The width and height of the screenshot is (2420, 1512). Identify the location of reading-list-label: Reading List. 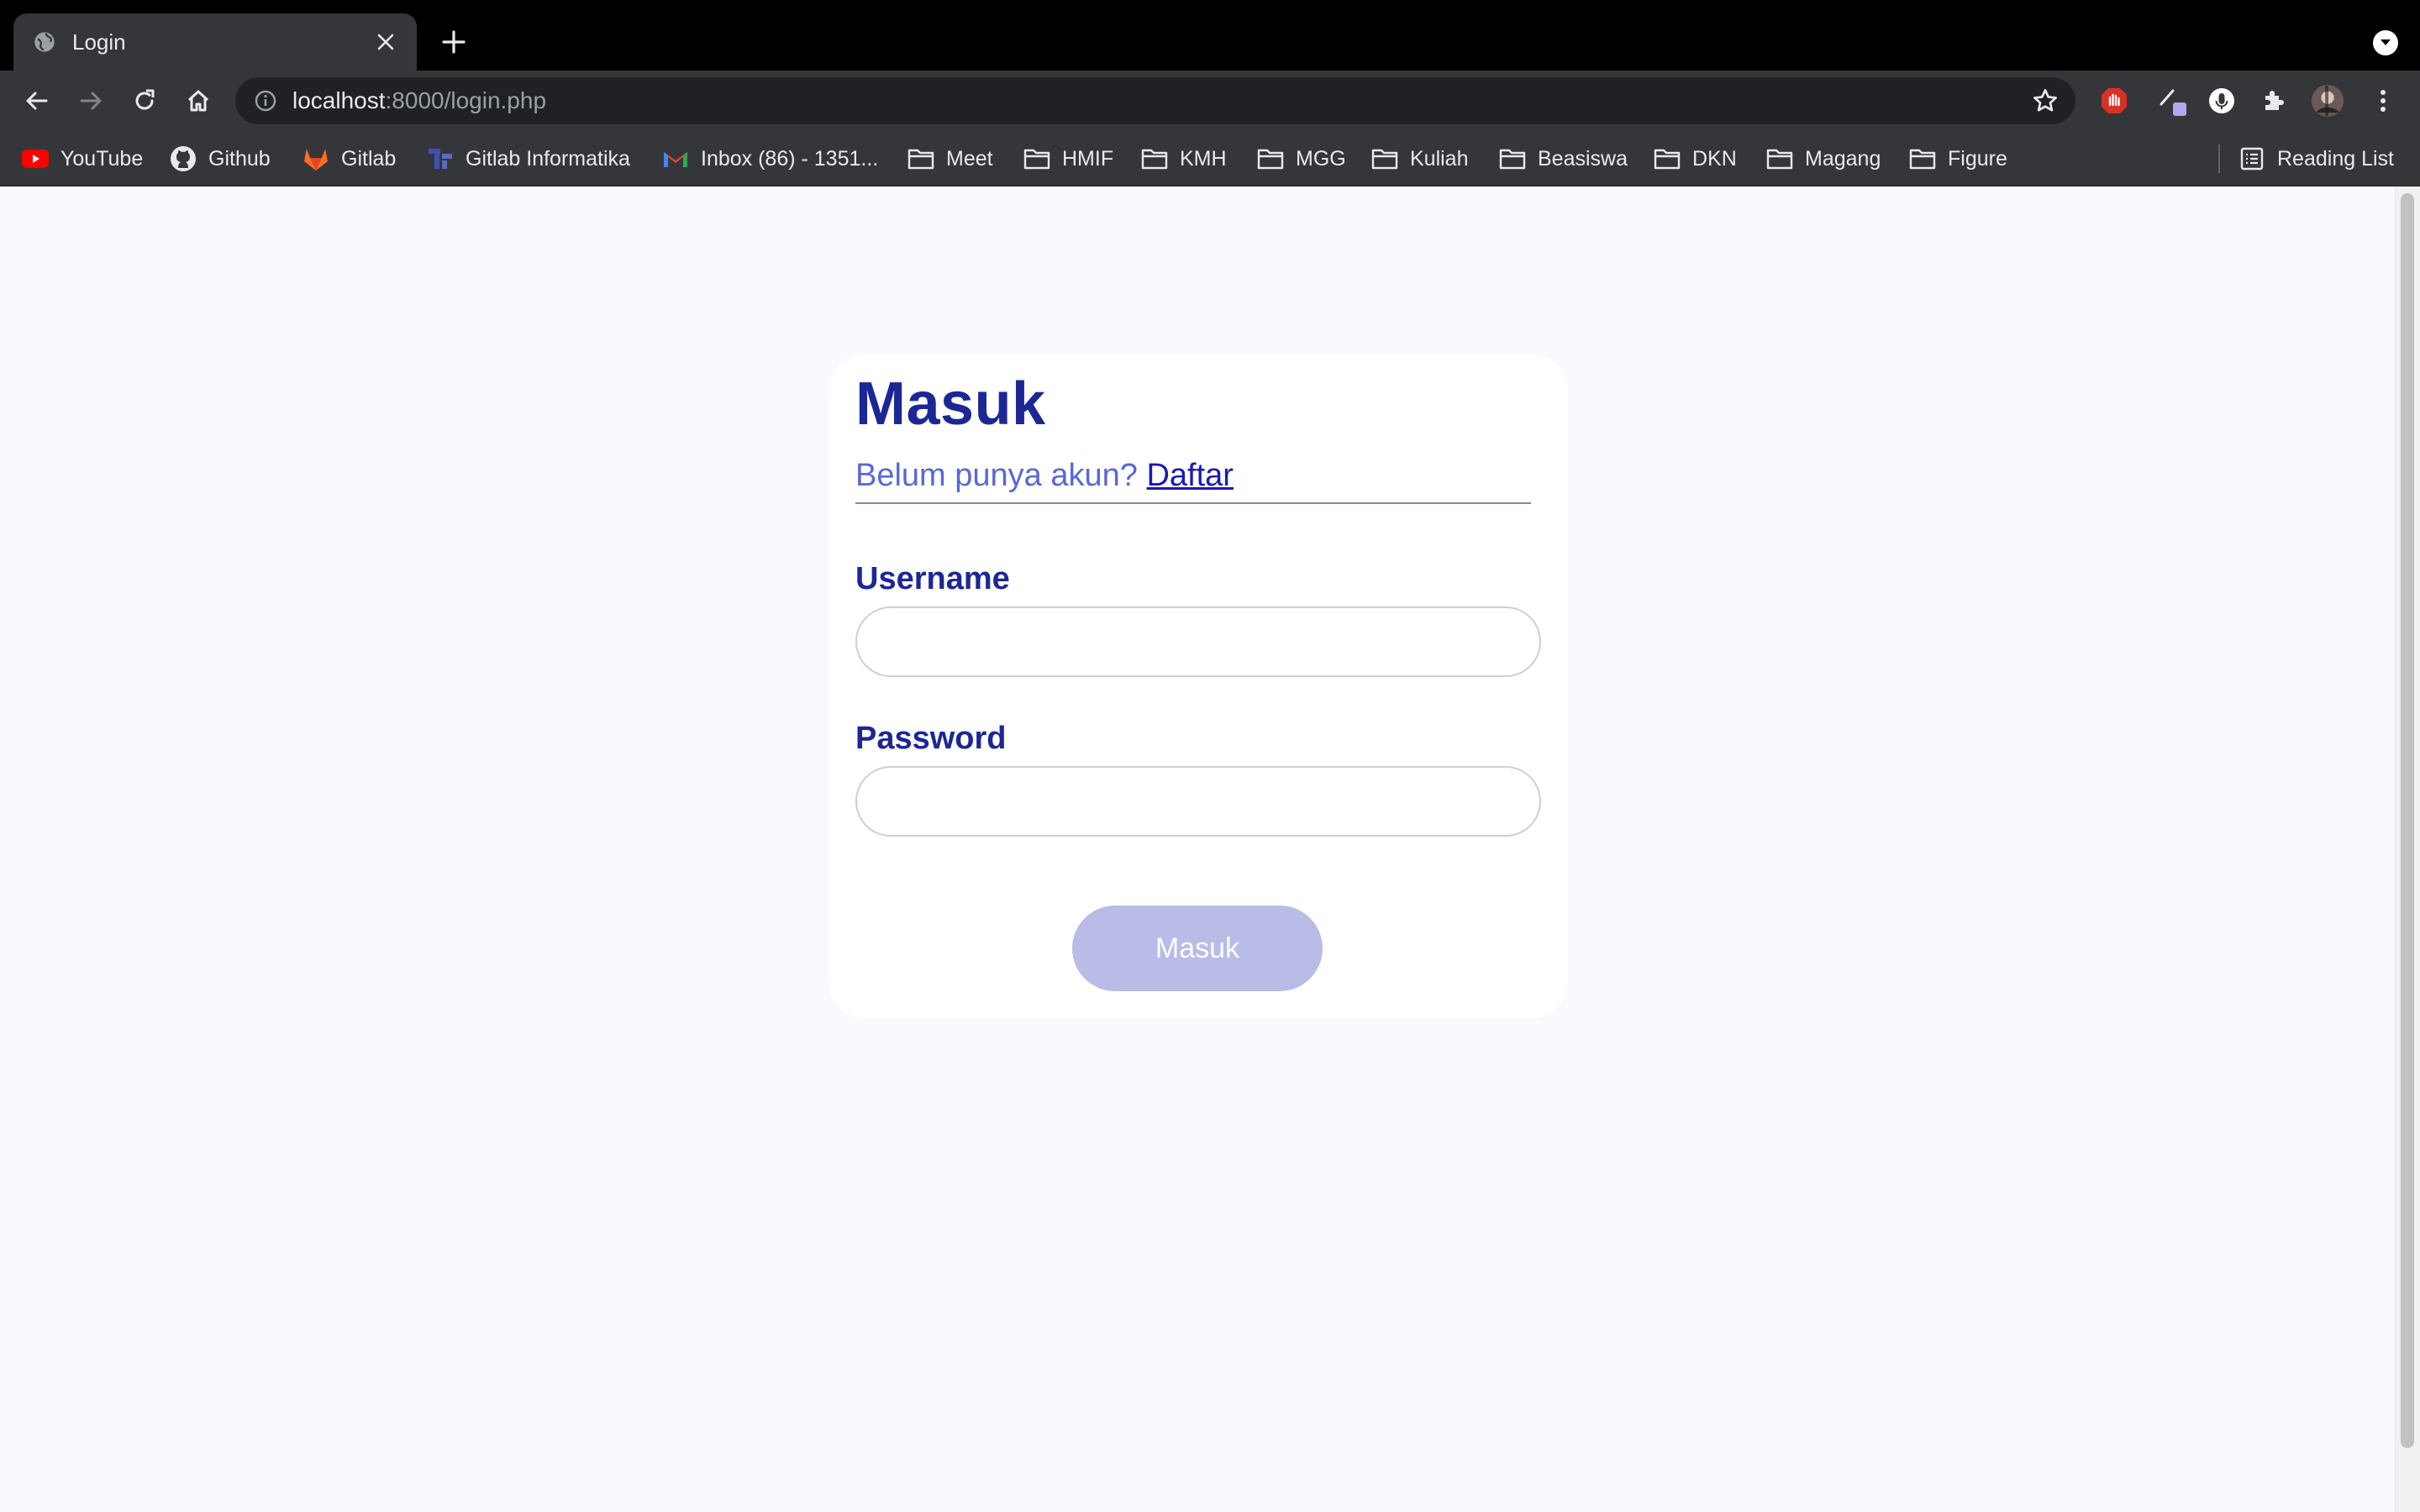
(2335, 158).